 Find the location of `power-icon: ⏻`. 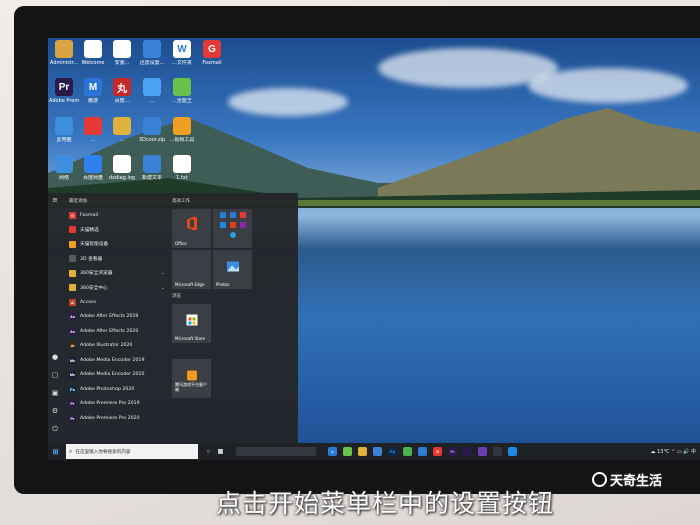

power-icon: ⏻ is located at coordinates (55, 429).